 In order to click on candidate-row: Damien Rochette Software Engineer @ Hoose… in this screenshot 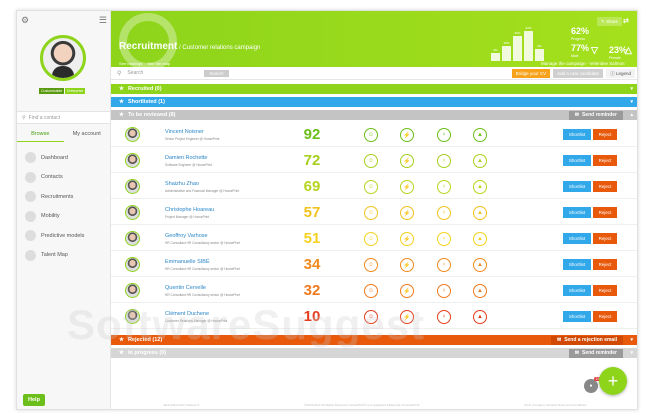, I will do `click(374, 161)`.